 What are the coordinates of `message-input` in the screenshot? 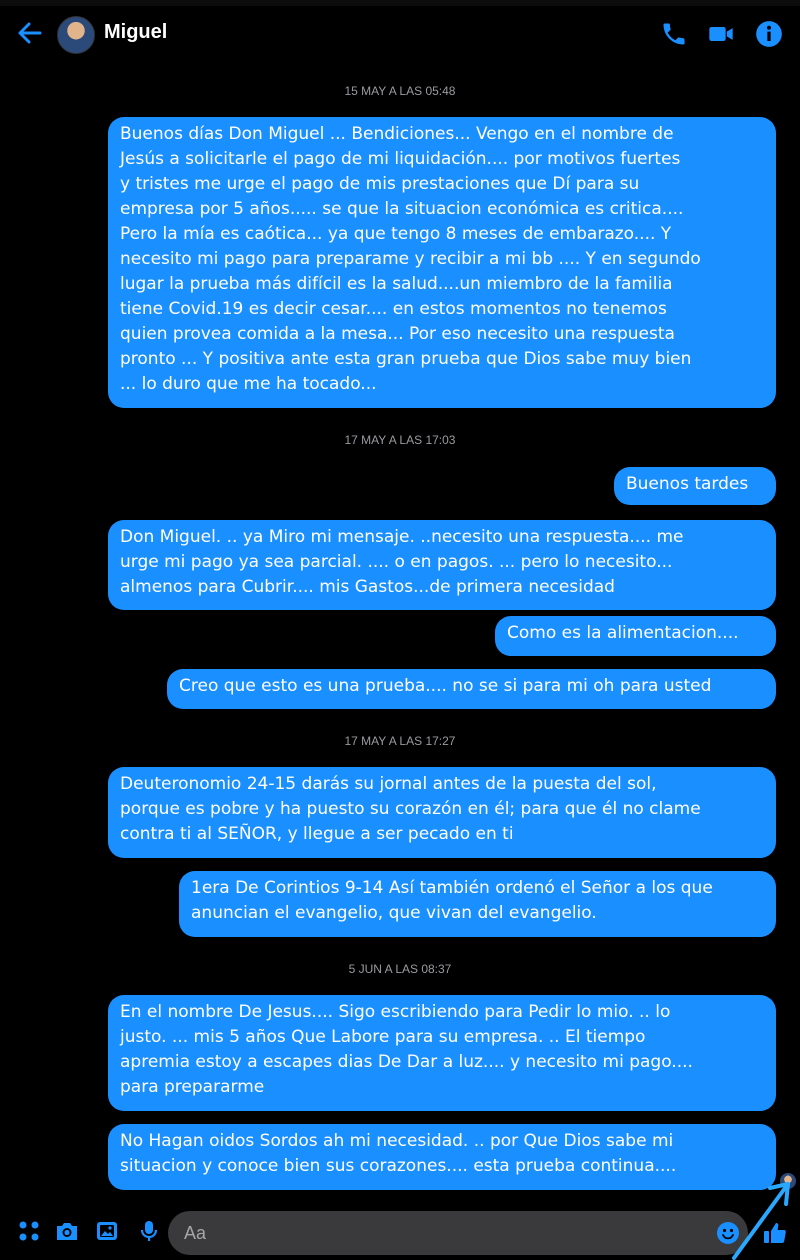 It's located at (458, 1233).